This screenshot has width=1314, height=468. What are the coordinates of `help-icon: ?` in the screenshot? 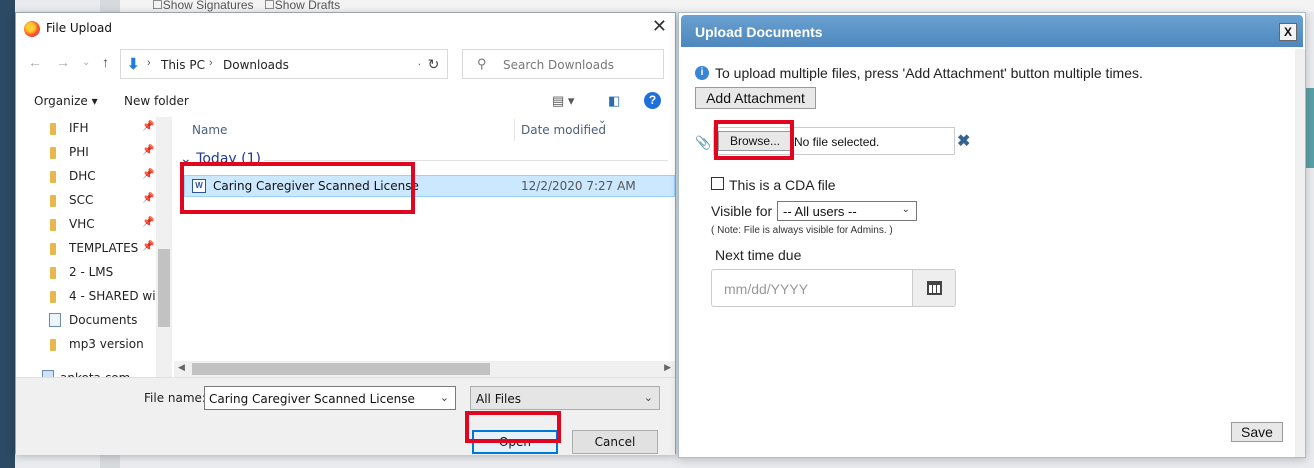 It's located at (652, 100).